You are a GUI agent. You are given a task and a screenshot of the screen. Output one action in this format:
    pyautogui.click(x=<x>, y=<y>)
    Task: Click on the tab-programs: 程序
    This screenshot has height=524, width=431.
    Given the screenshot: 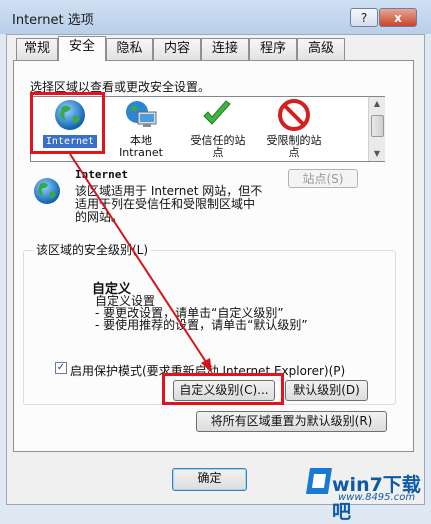 What is the action you would take?
    pyautogui.click(x=273, y=49)
    